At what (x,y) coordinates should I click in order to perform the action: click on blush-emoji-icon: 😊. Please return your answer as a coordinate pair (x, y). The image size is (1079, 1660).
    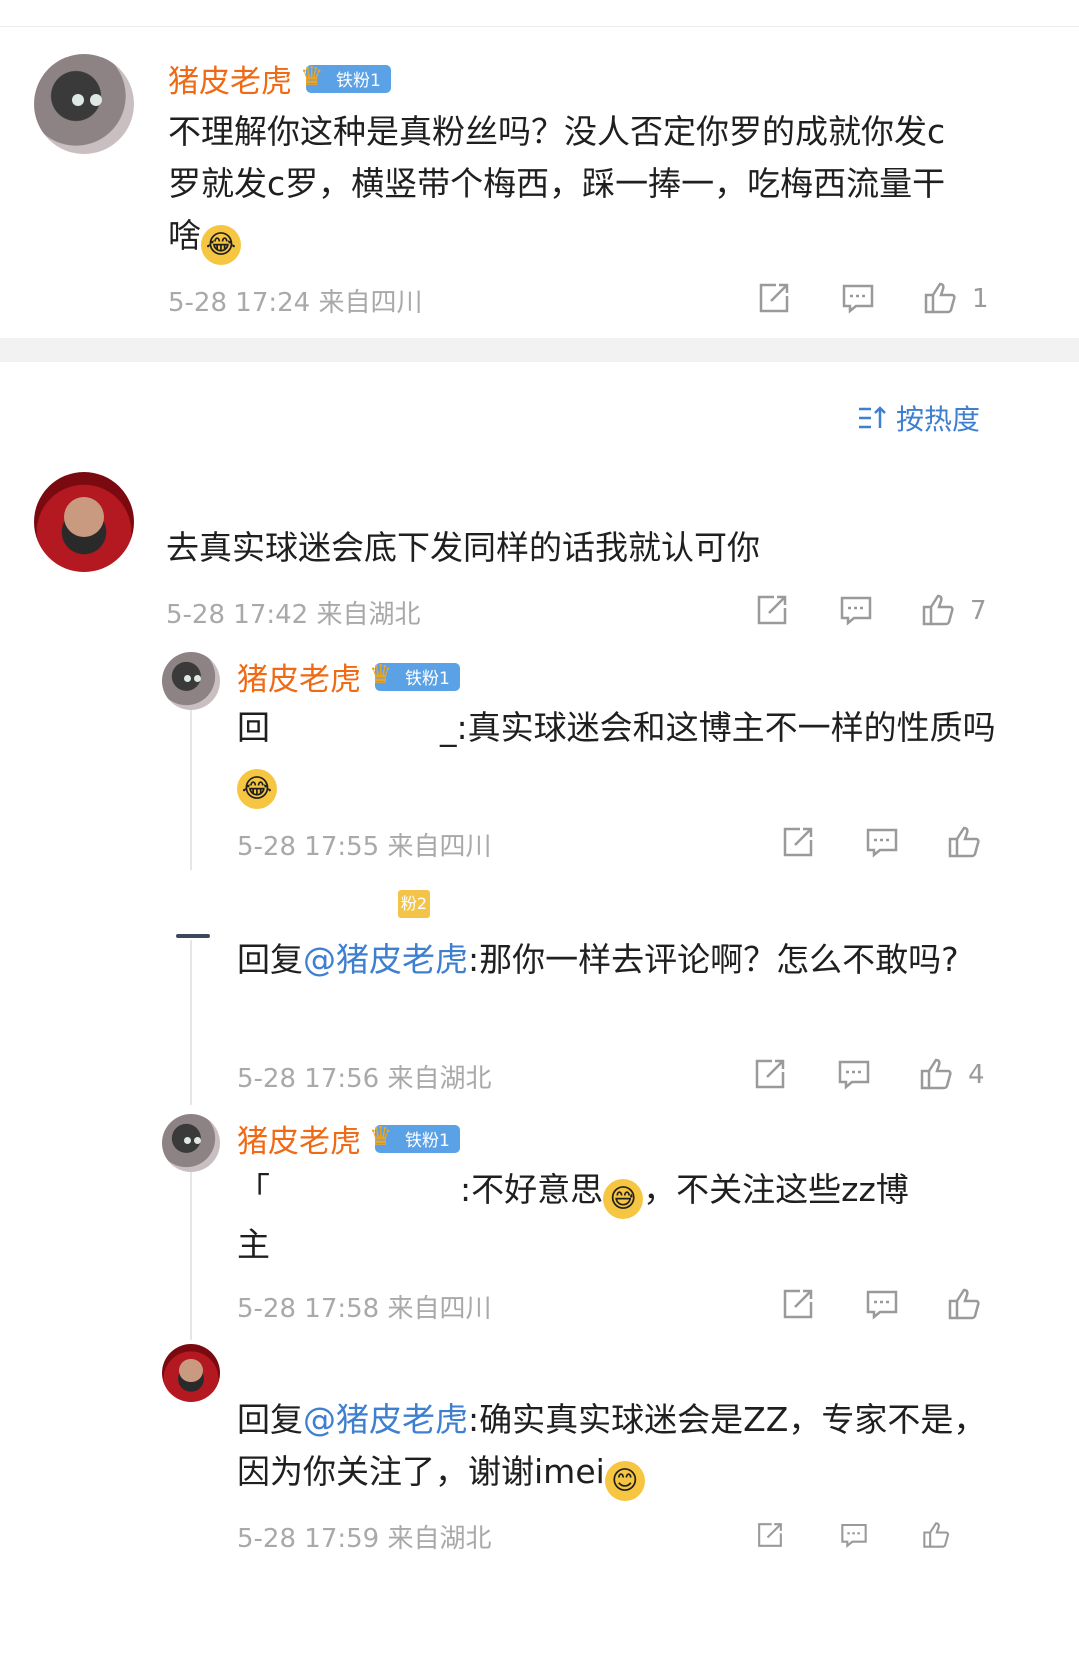
    Looking at the image, I should click on (624, 1481).